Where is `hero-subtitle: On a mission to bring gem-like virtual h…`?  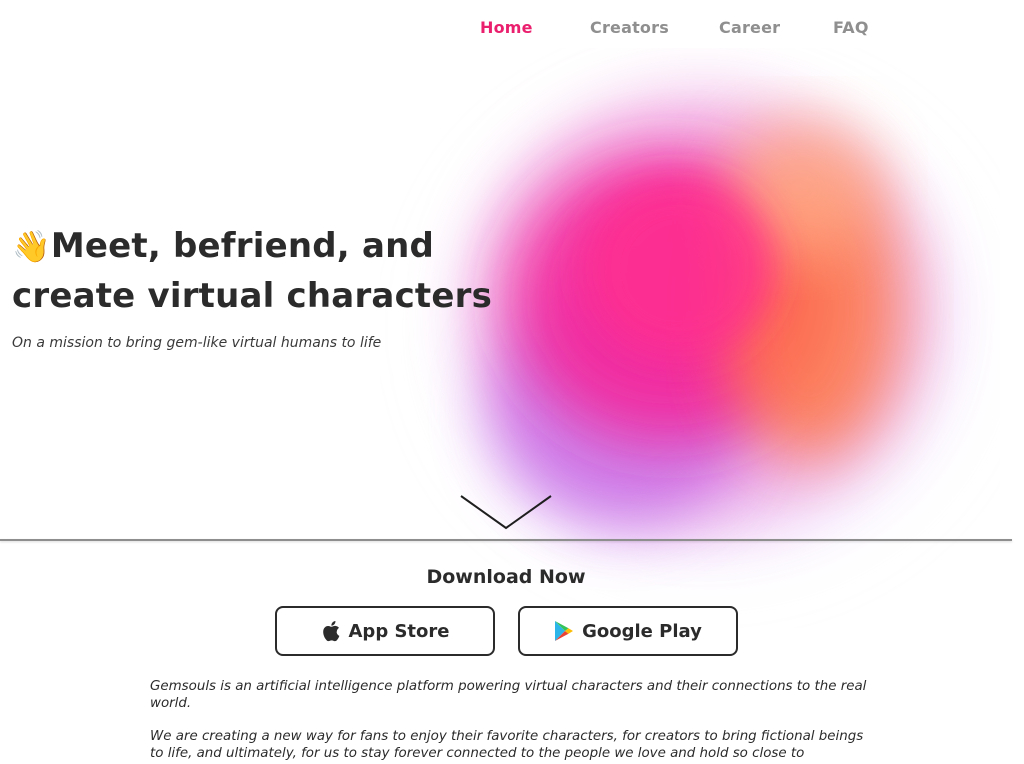 hero-subtitle: On a mission to bring gem-like virtual h… is located at coordinates (197, 343).